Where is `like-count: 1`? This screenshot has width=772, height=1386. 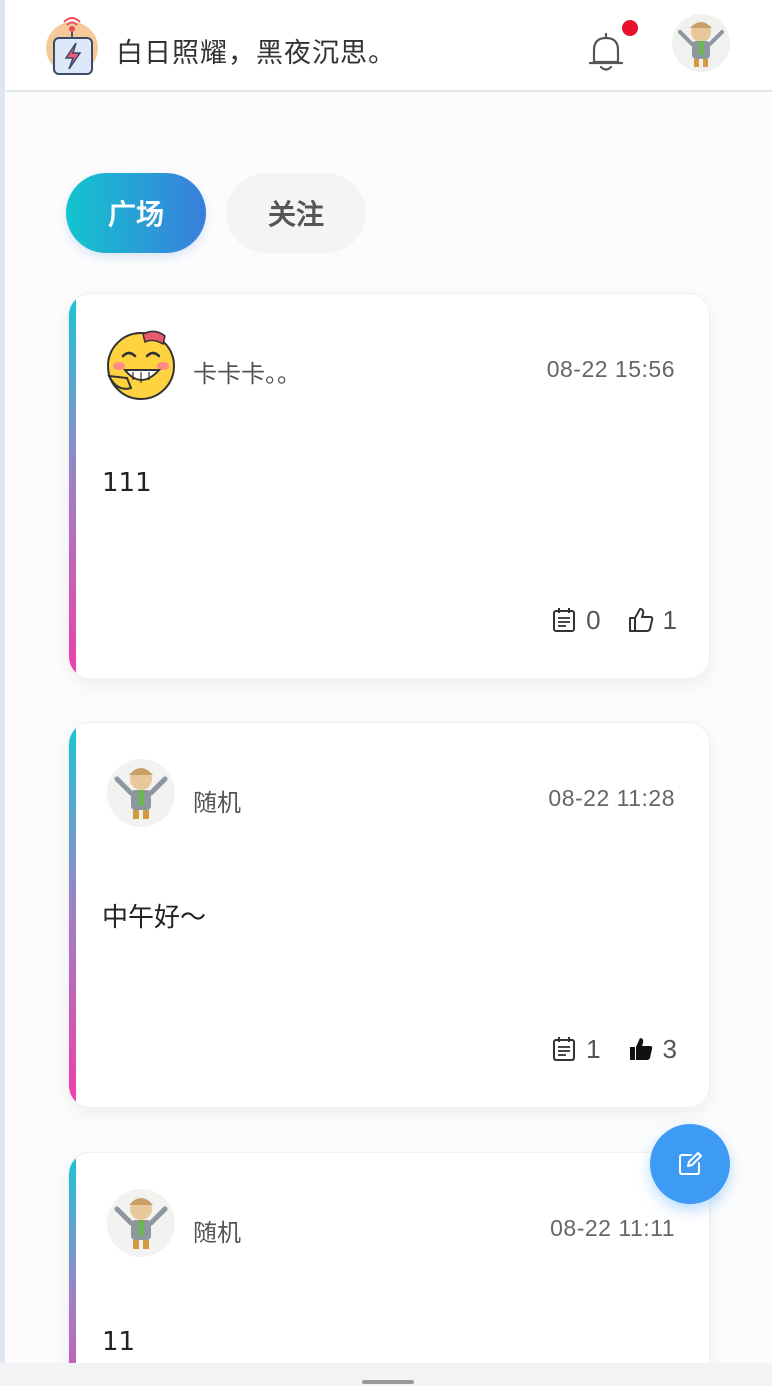
like-count: 1 is located at coordinates (669, 619).